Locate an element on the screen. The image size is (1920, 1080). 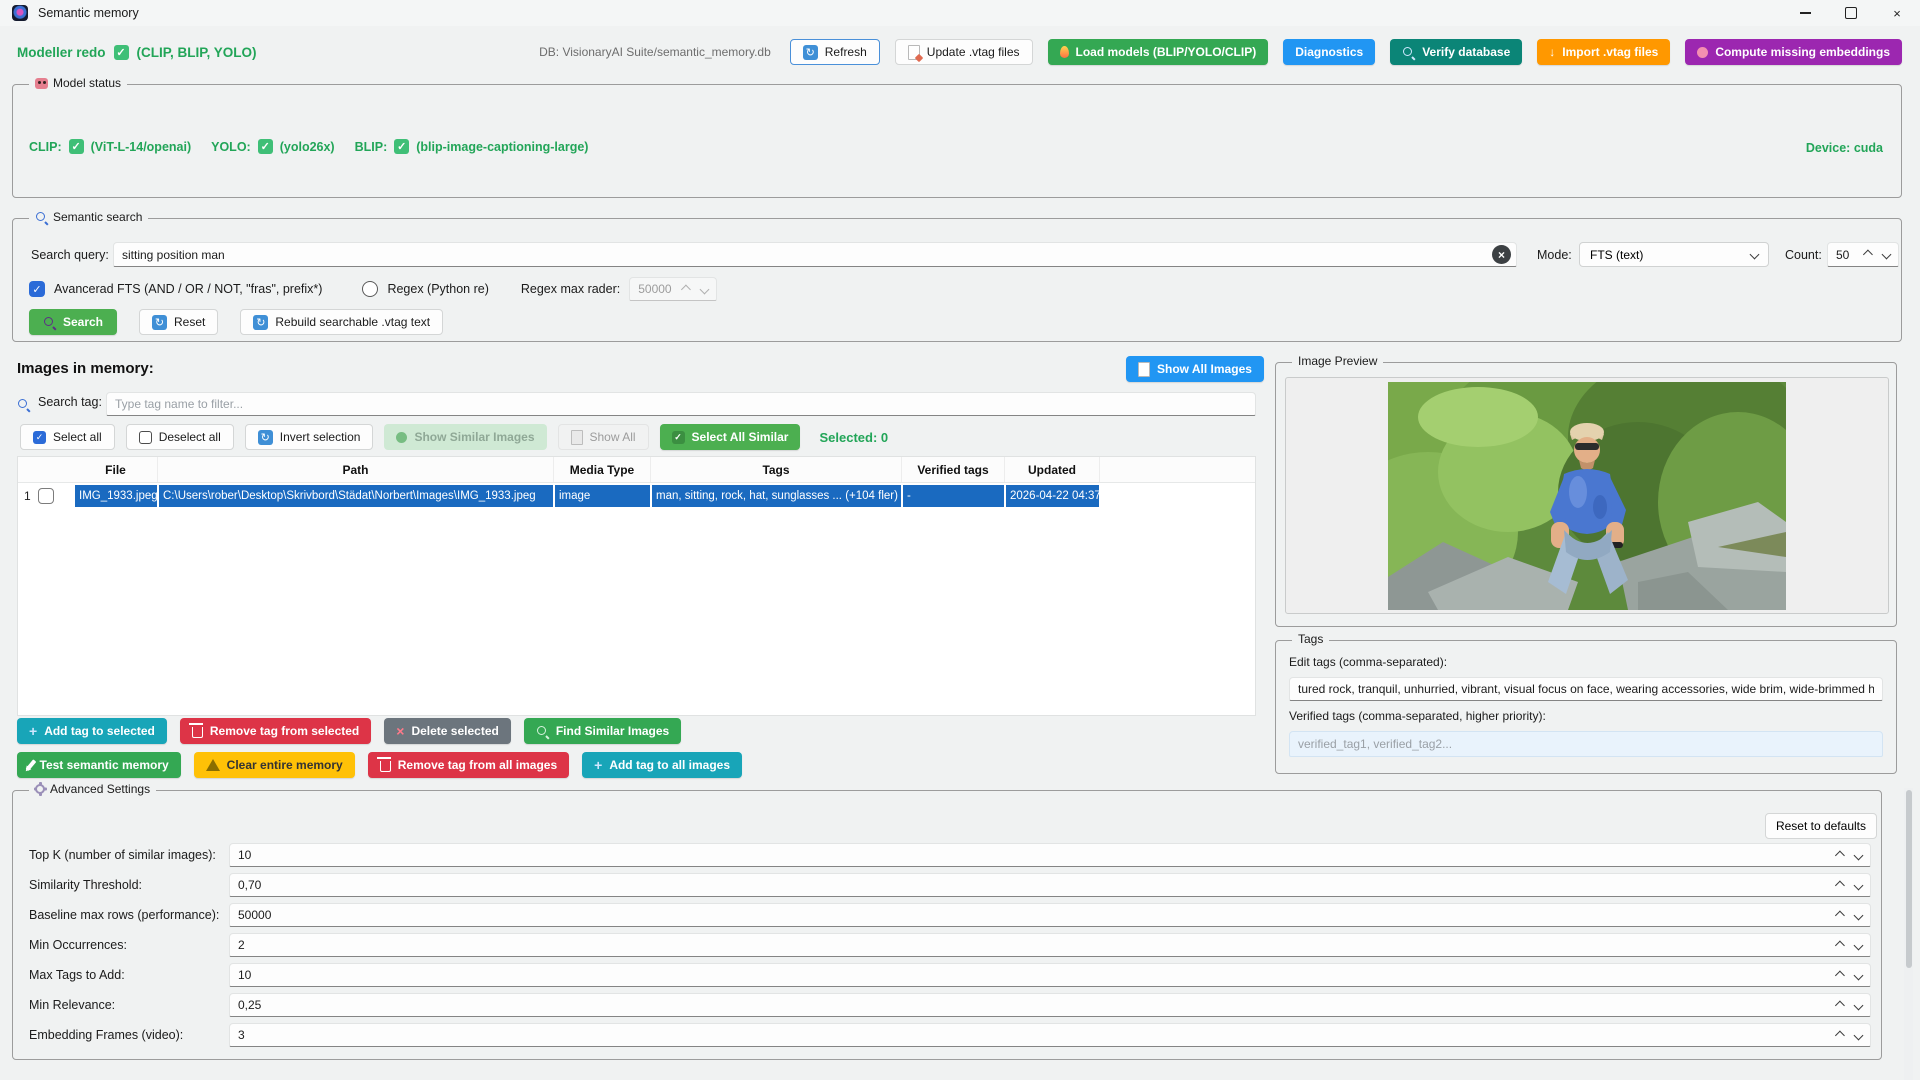
find-similar-images-button: Find Similar Images is located at coordinates (602, 731).